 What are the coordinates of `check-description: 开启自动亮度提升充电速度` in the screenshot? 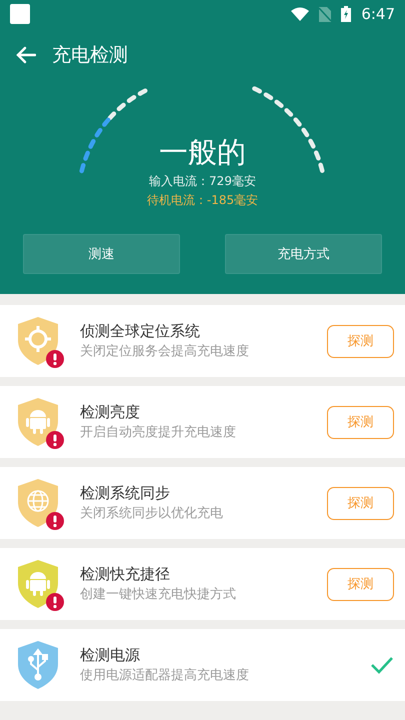 It's located at (158, 433).